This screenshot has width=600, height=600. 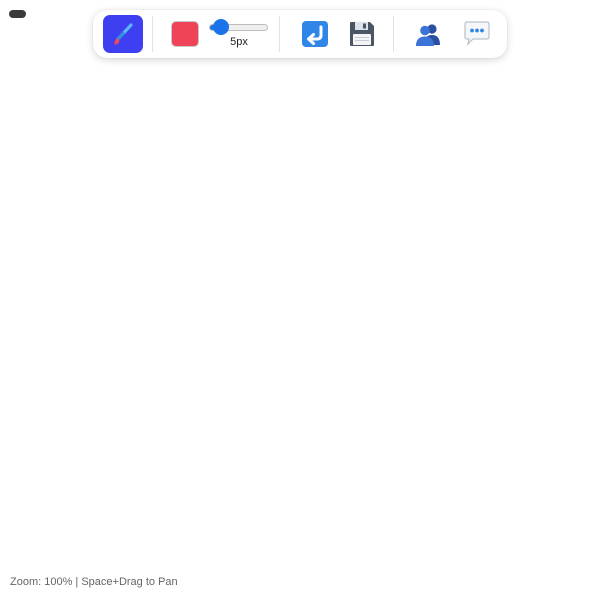 I want to click on brush-icon, so click(x=123, y=34).